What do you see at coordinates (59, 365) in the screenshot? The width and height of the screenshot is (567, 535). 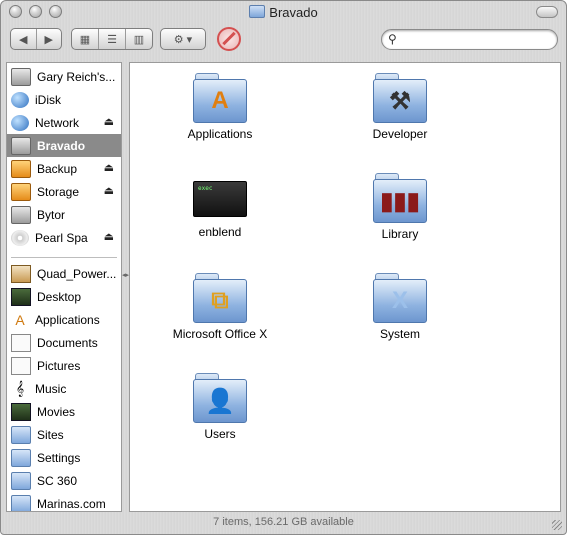 I see `sidebar-item-label: Pictures` at bounding box center [59, 365].